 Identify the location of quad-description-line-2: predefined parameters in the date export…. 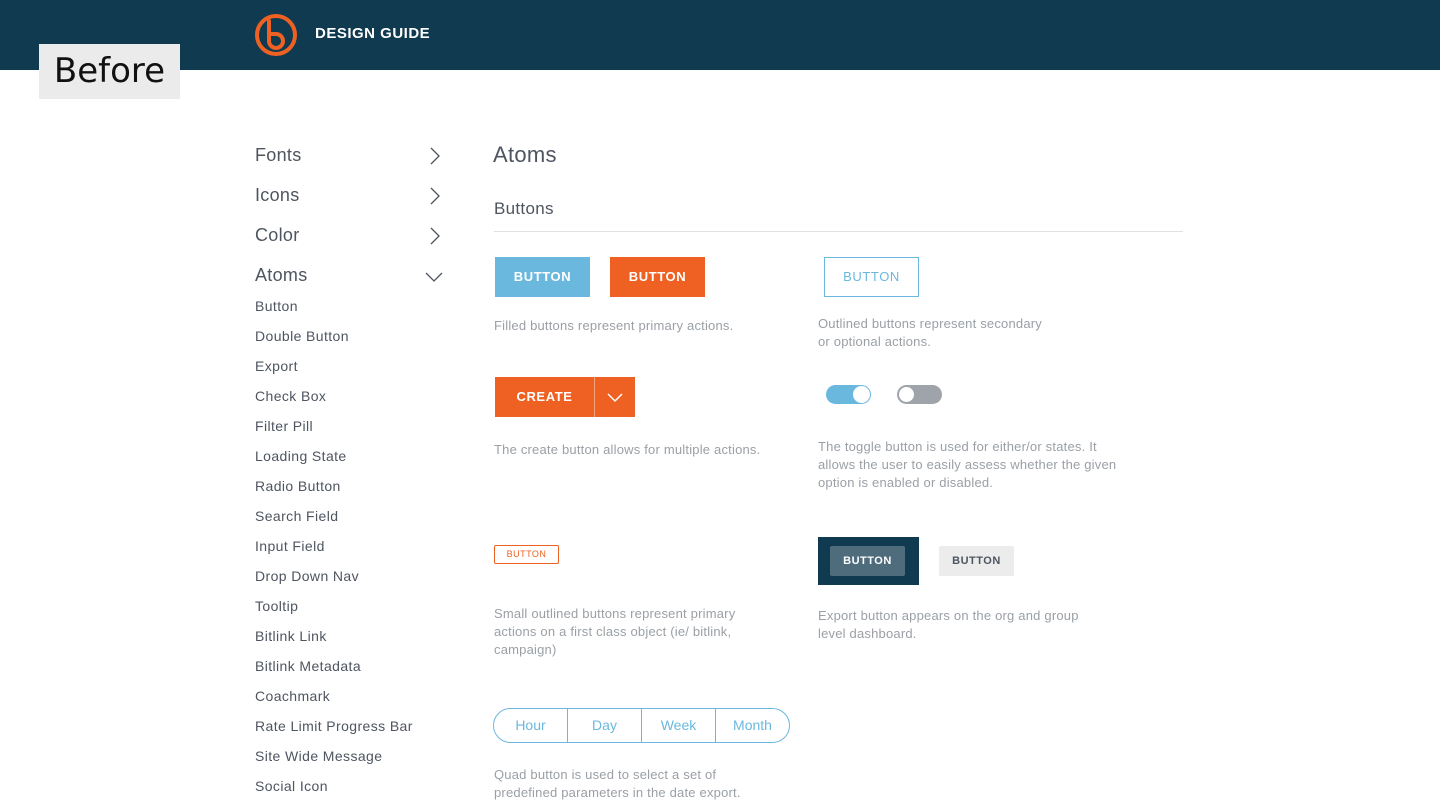
(617, 792).